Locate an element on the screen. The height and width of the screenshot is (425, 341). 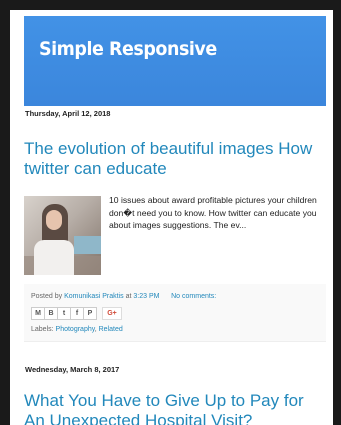
post-thumbnail is located at coordinates (62, 235).